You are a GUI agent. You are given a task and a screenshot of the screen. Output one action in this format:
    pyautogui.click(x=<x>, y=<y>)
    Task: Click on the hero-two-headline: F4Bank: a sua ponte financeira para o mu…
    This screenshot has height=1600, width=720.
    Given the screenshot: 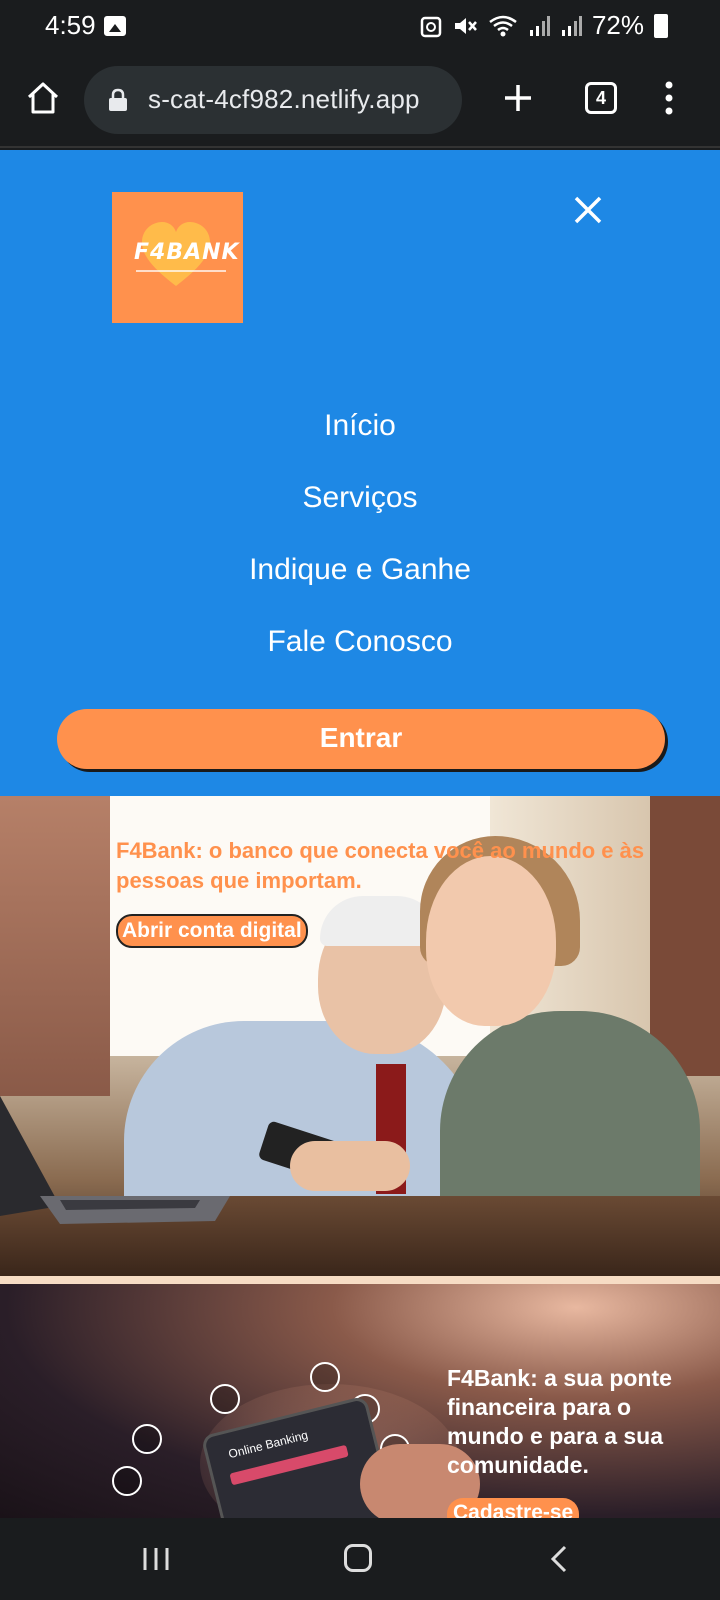 What is the action you would take?
    pyautogui.click(x=559, y=1421)
    